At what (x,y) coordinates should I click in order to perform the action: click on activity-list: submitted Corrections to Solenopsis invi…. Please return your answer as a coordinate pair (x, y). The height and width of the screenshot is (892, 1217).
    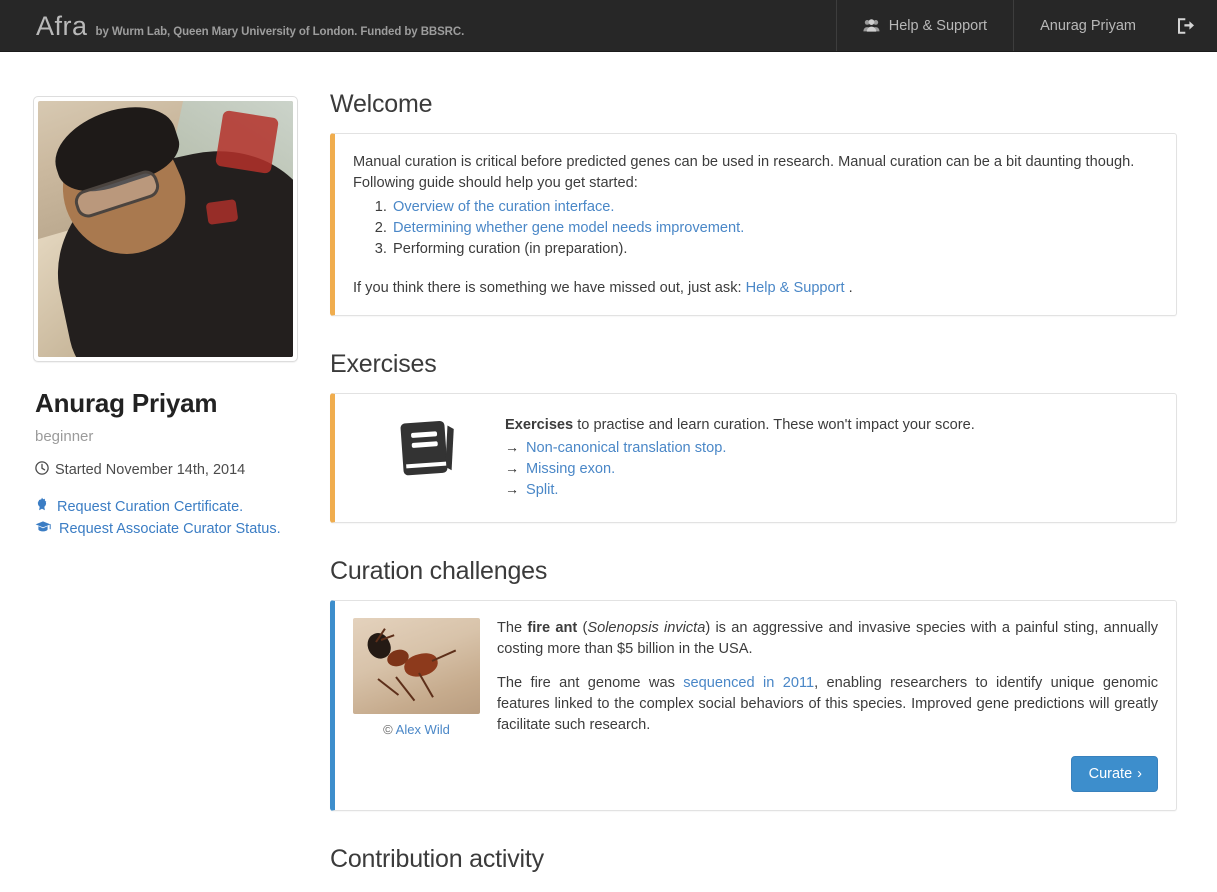
    Looking at the image, I should click on (753, 890).